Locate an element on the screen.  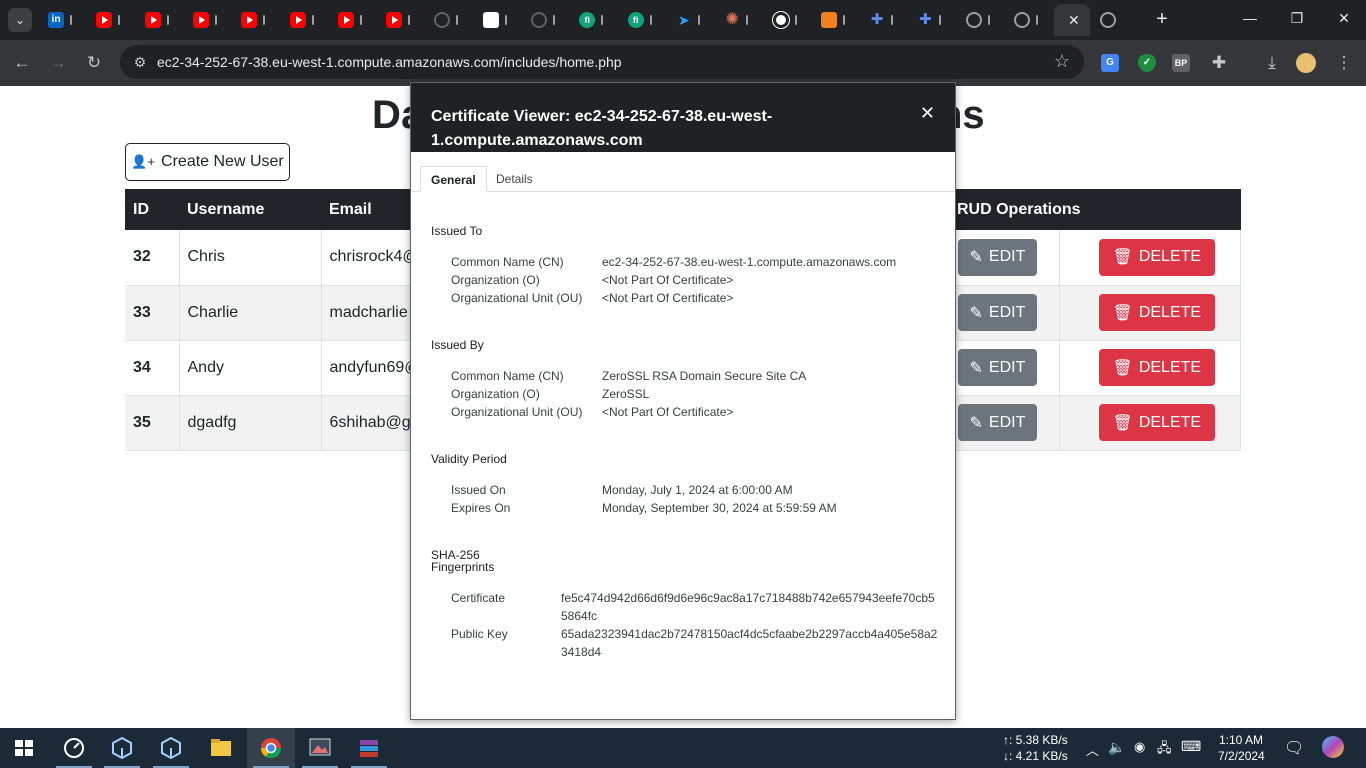
youtube-icon is located at coordinates (104, 20).